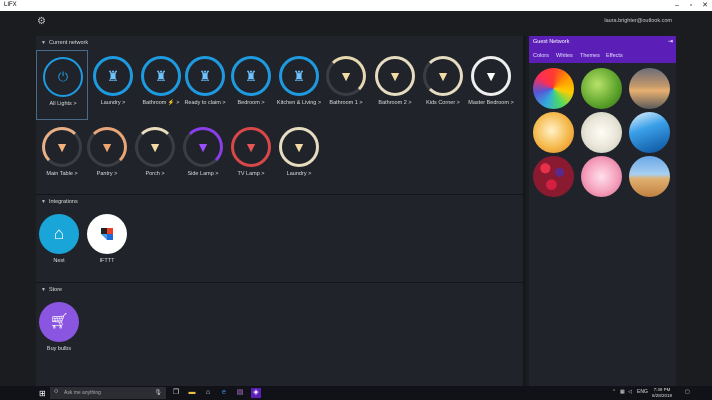 The height and width of the screenshot is (400, 712). Describe the element at coordinates (564, 56) in the screenshot. I see `tab-whites: Whites` at that location.